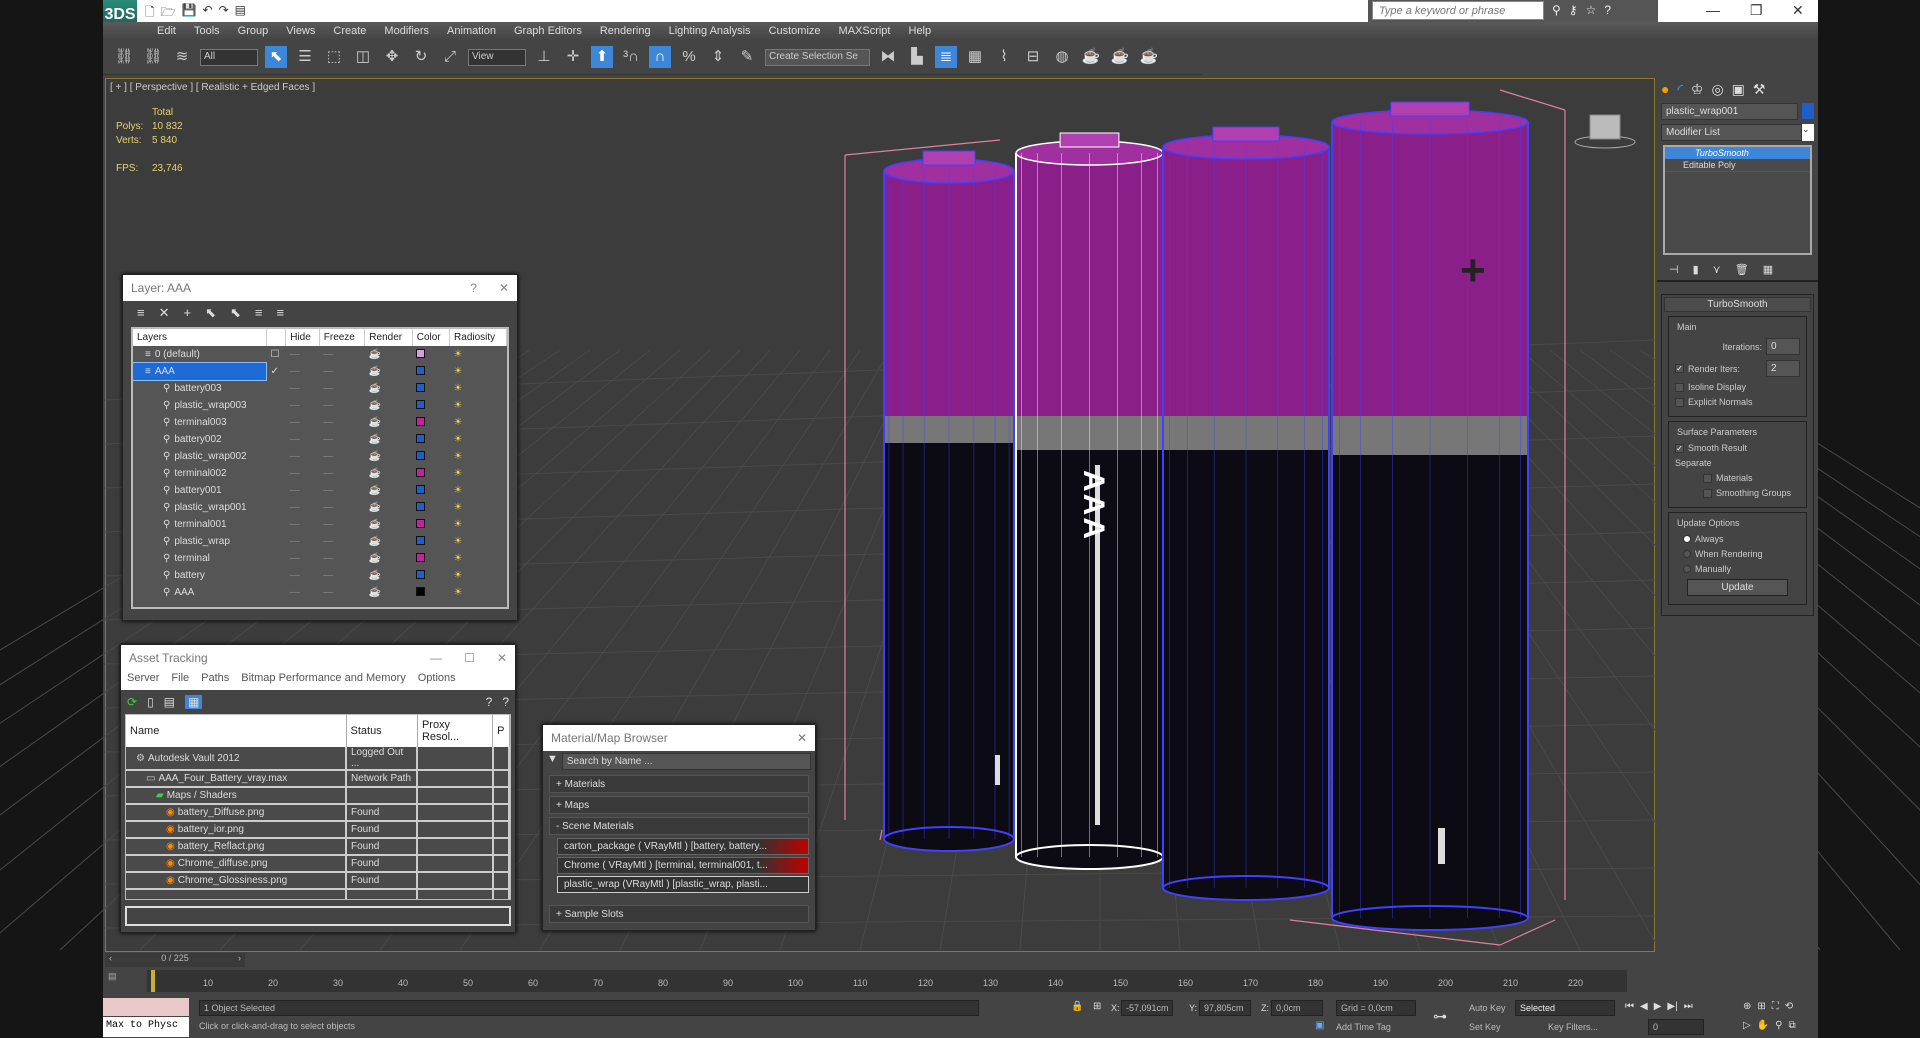 This screenshot has height=1038, width=1920. What do you see at coordinates (302, 337) in the screenshot?
I see `column-header: Hide` at bounding box center [302, 337].